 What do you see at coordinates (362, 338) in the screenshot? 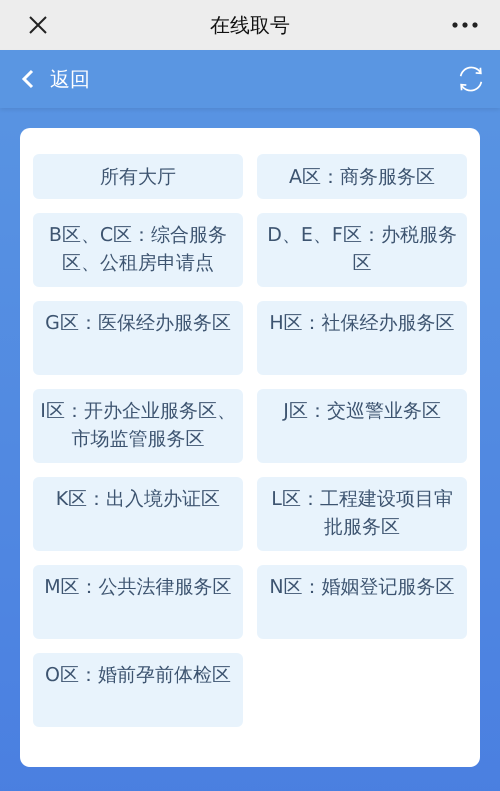
I see `hall-button: H区：社保经办服务区` at bounding box center [362, 338].